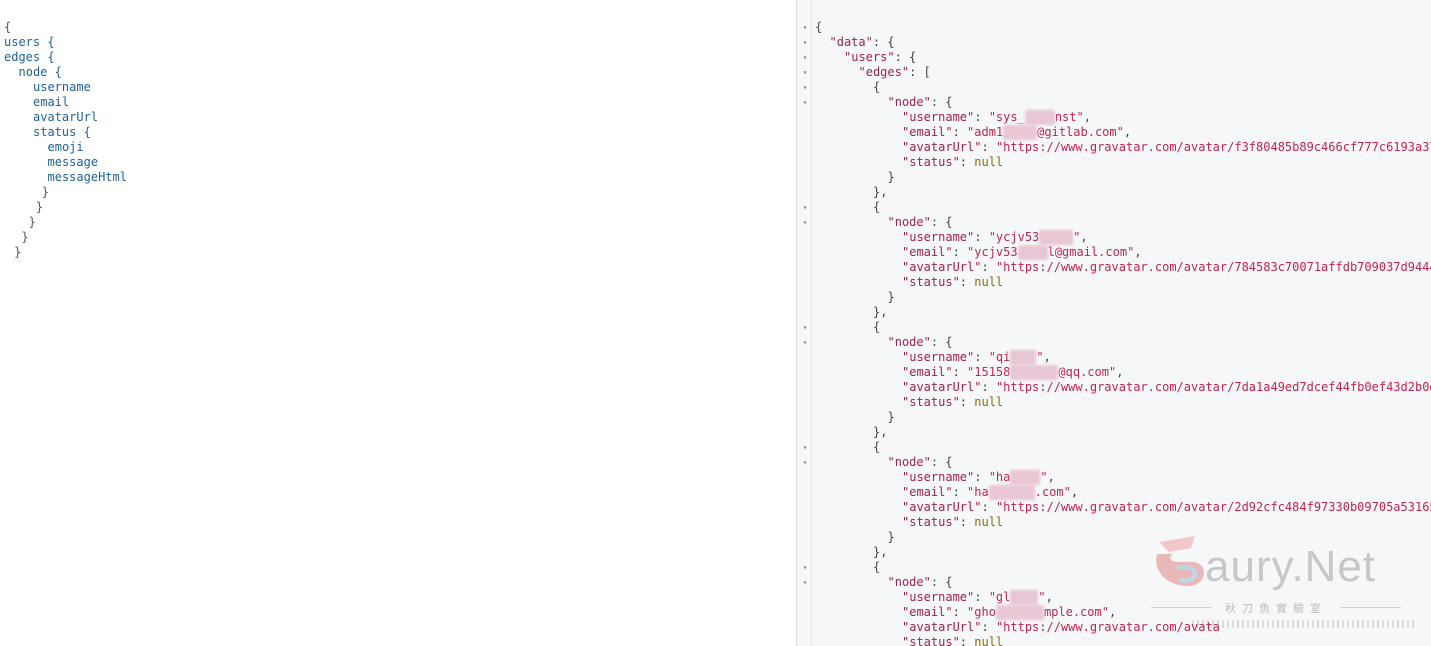  I want to click on result-line: "username": "gl ",, so click(977, 597).